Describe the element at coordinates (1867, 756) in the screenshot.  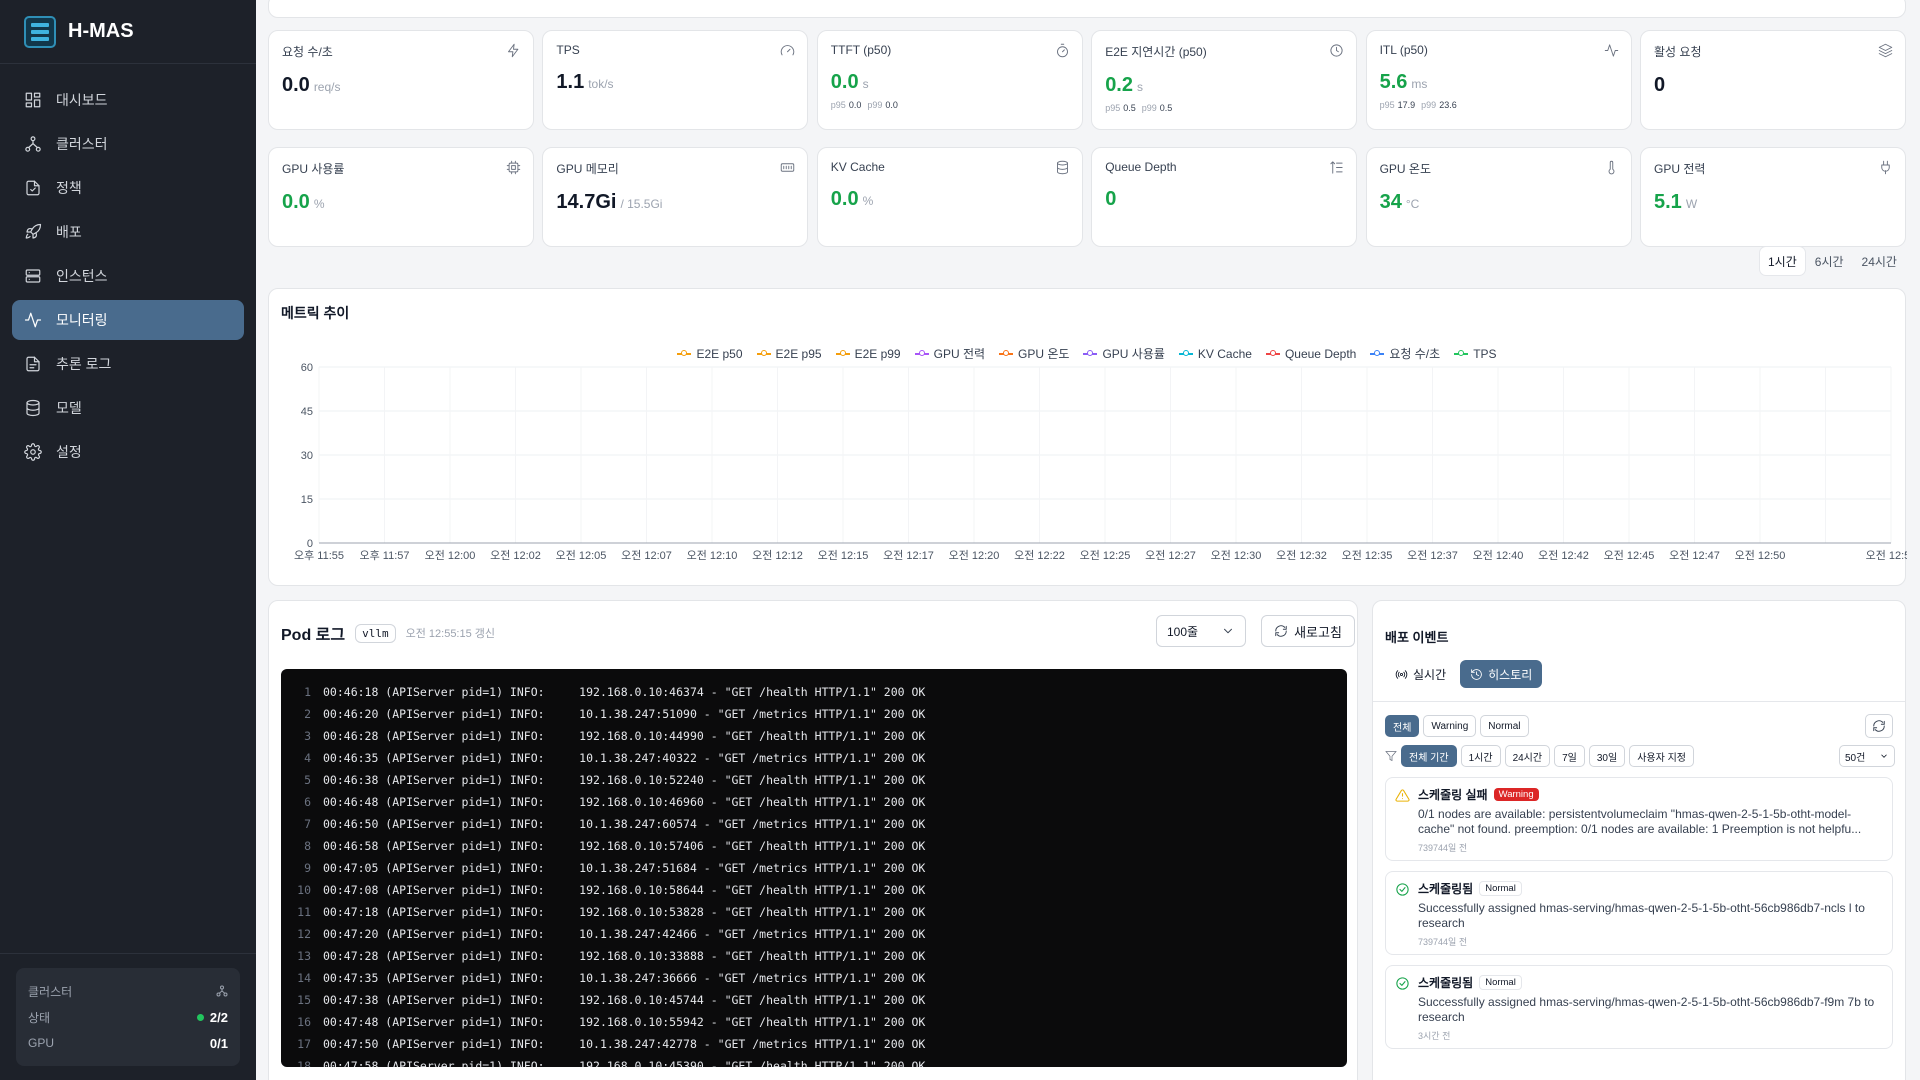
I see `event-count-select: 50건` at that location.